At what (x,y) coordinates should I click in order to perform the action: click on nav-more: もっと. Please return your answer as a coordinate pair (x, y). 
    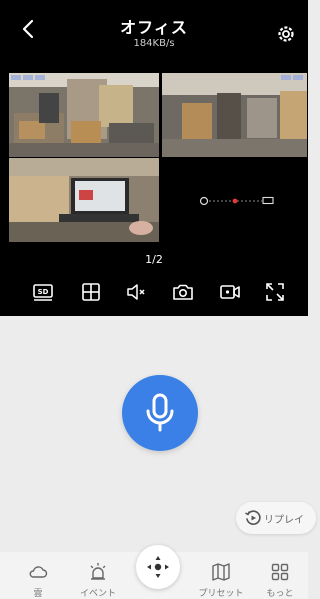
    Looking at the image, I should click on (280, 575).